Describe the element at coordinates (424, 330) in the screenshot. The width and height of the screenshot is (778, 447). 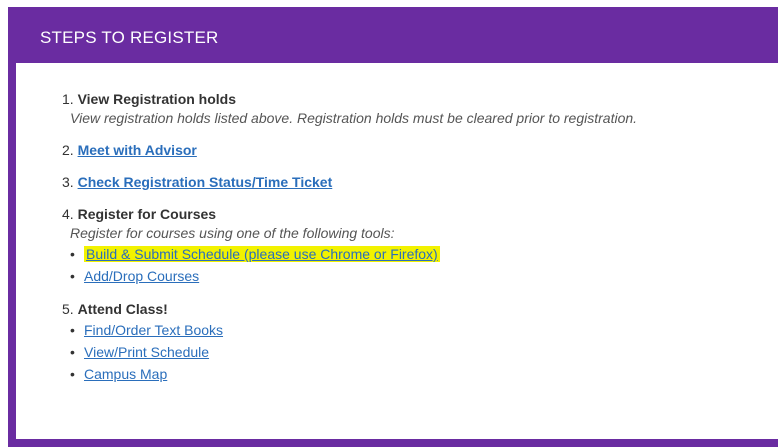
I see `list-item: • Find/Order Text Books` at that location.